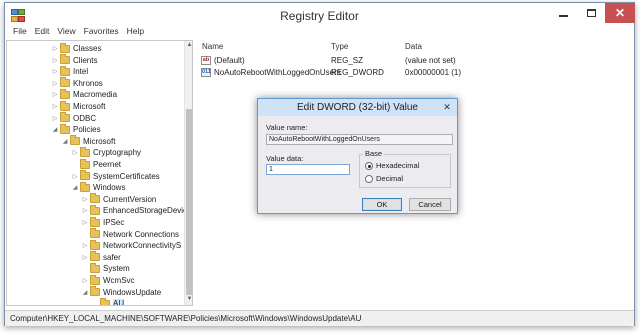 This screenshot has height=336, width=640. I want to click on tree-scrollbar-thumb, so click(189, 202).